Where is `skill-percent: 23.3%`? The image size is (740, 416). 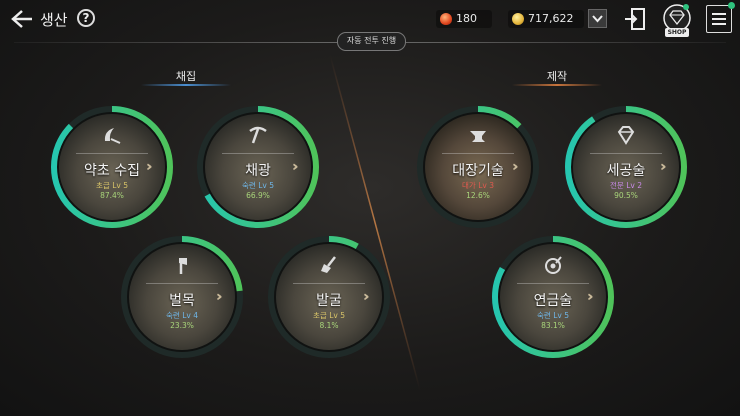 skill-percent: 23.3% is located at coordinates (182, 325).